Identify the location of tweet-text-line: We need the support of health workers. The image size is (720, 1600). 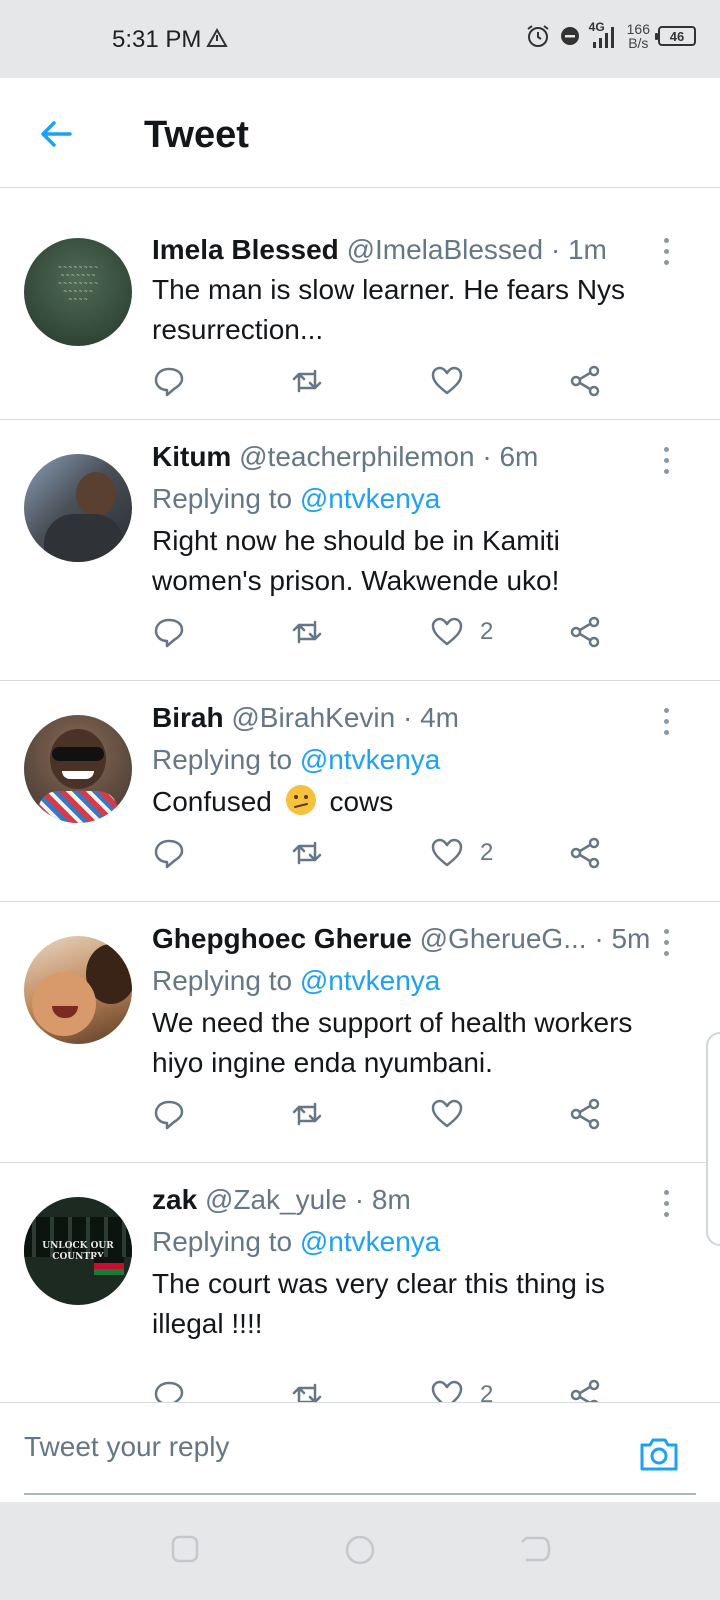
(392, 1022).